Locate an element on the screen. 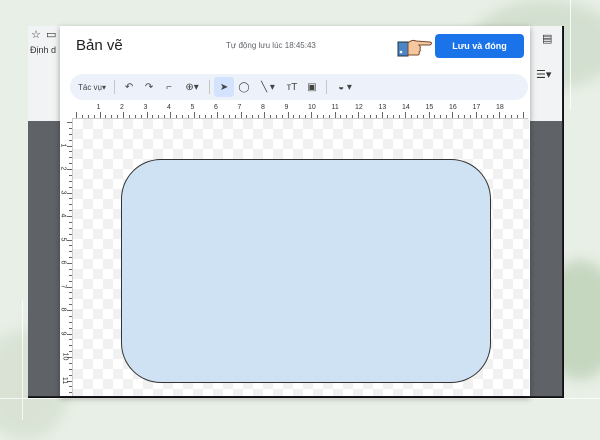 The image size is (600, 440). folder-icon: ▭ is located at coordinates (51, 34).